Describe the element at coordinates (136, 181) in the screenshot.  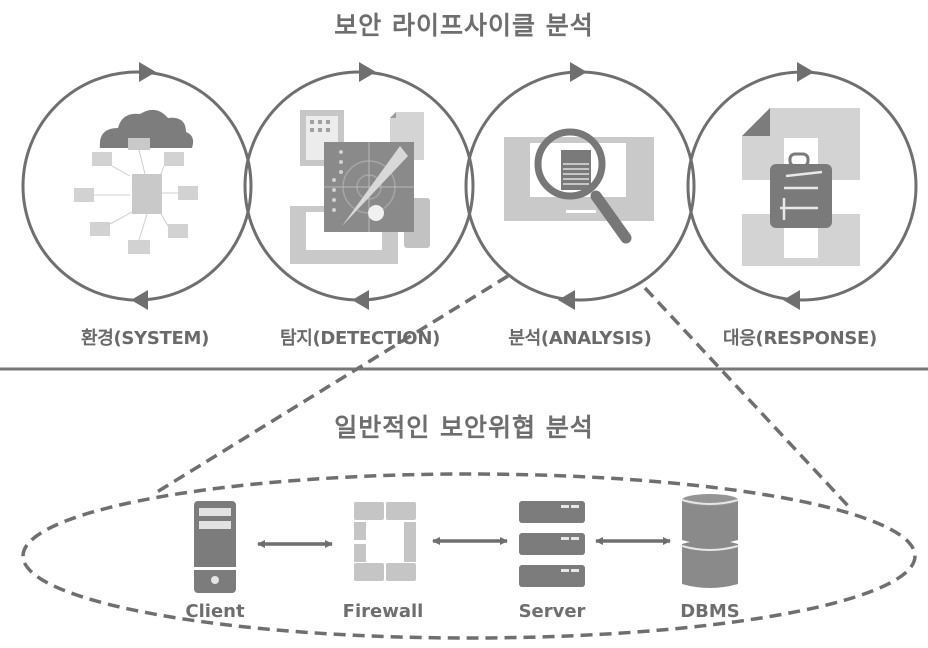
I see `cloud-network-icon` at that location.